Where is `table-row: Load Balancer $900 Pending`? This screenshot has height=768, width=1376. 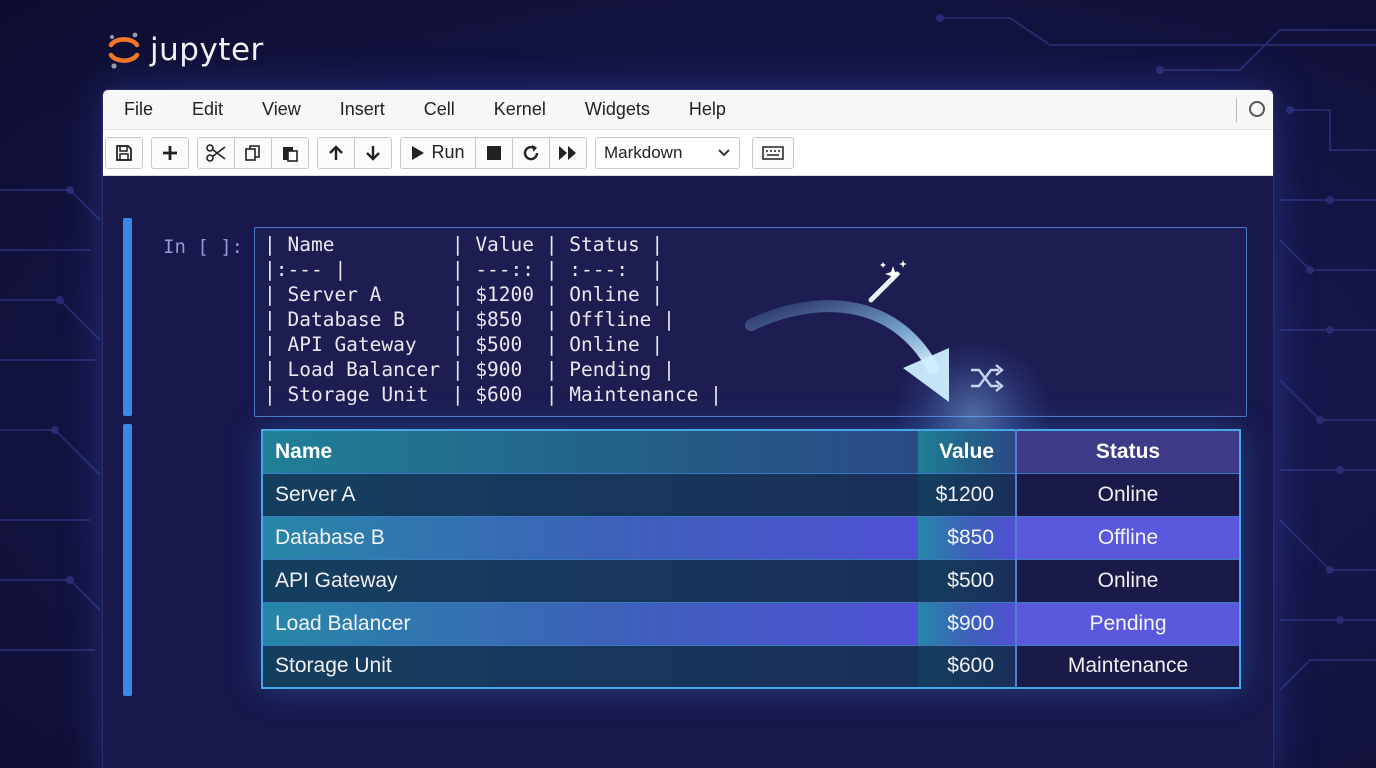 table-row: Load Balancer $900 Pending is located at coordinates (751, 623).